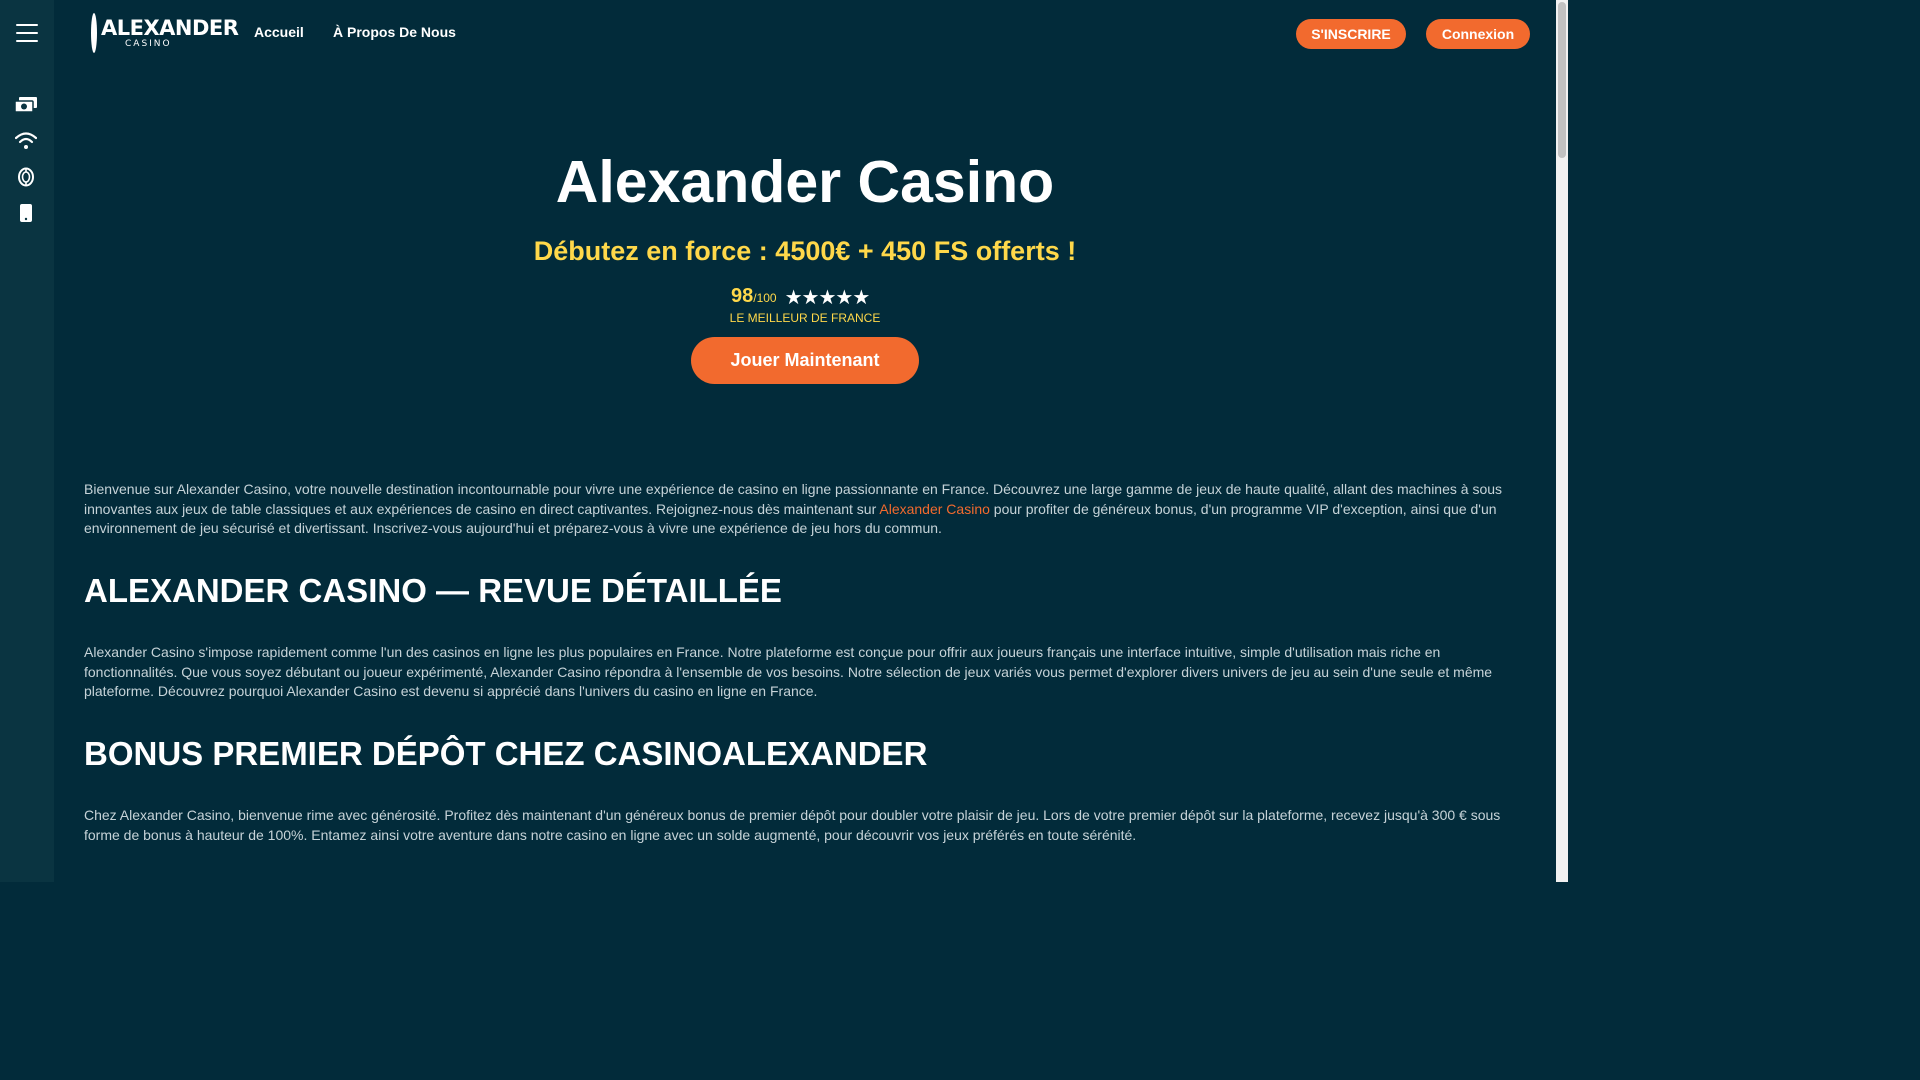 The image size is (1920, 1080). What do you see at coordinates (26, 177) in the screenshot?
I see `chip-icon` at bounding box center [26, 177].